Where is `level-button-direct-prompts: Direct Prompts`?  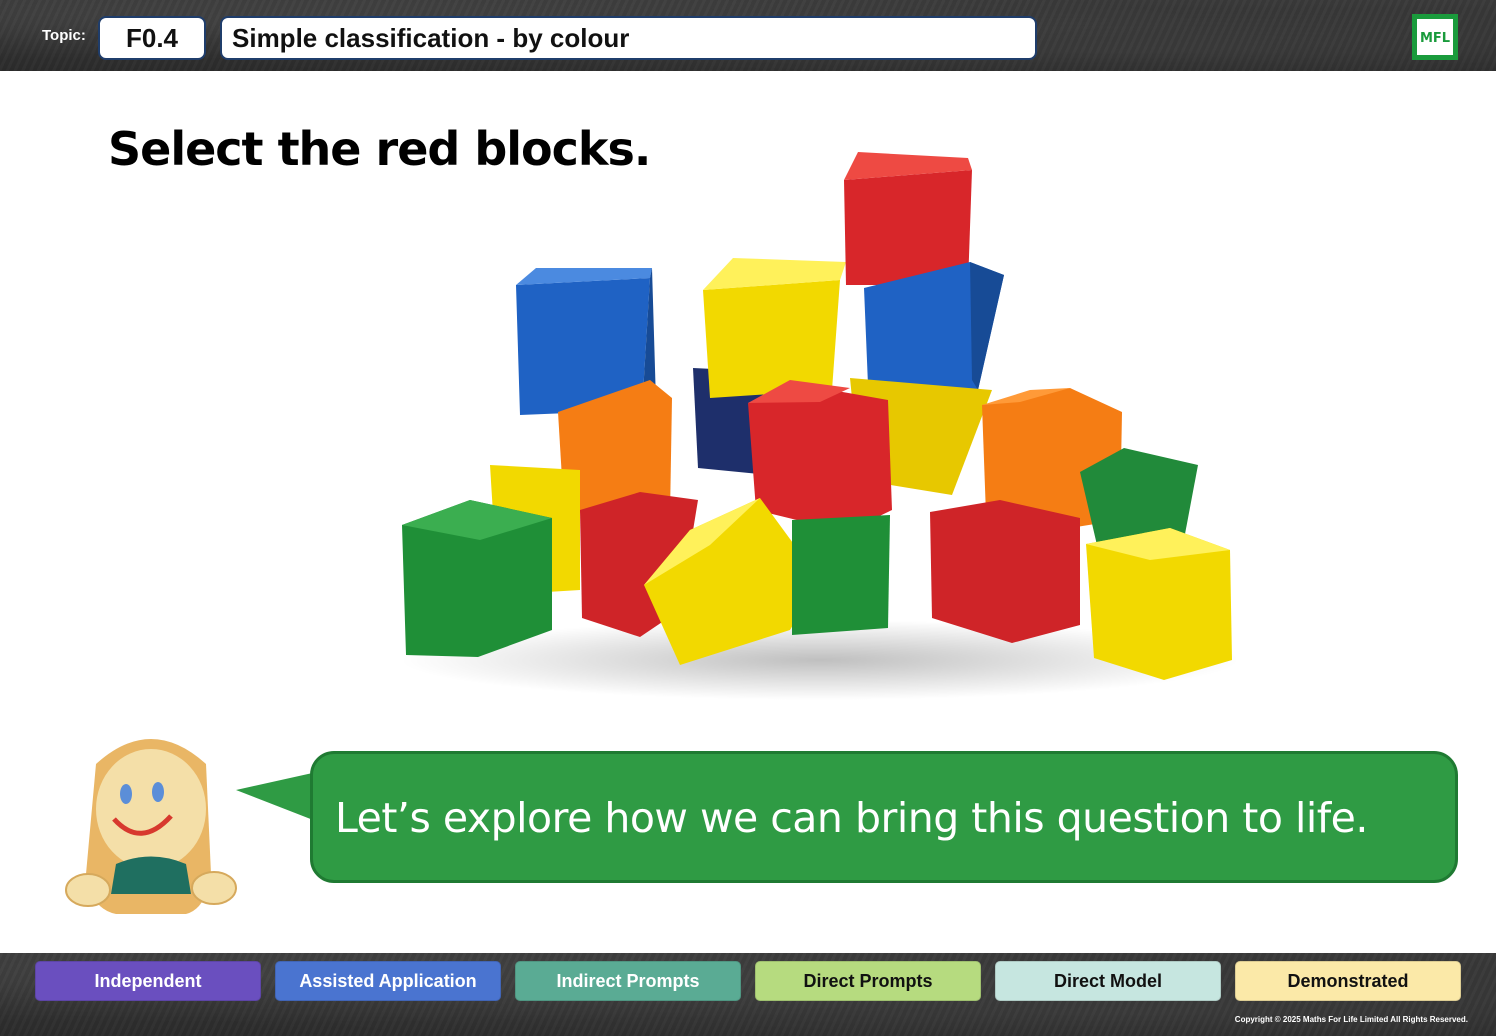
level-button-direct-prompts: Direct Prompts is located at coordinates (868, 981).